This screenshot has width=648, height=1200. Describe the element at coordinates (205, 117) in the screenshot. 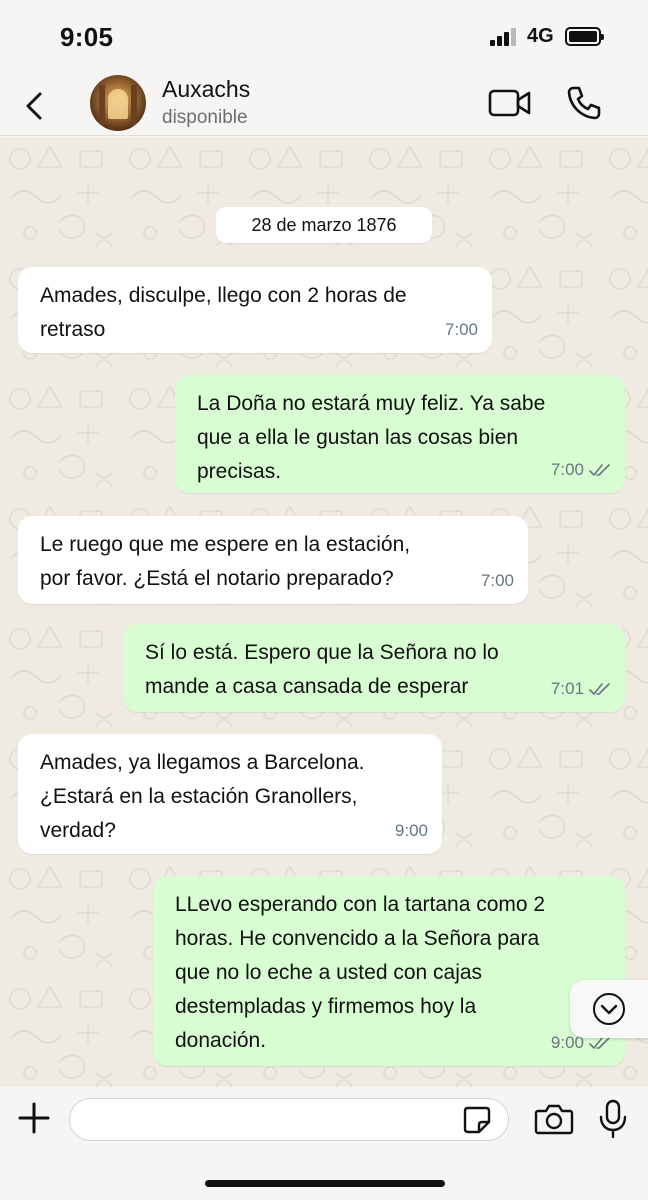

I see `contact-status: disponible` at that location.